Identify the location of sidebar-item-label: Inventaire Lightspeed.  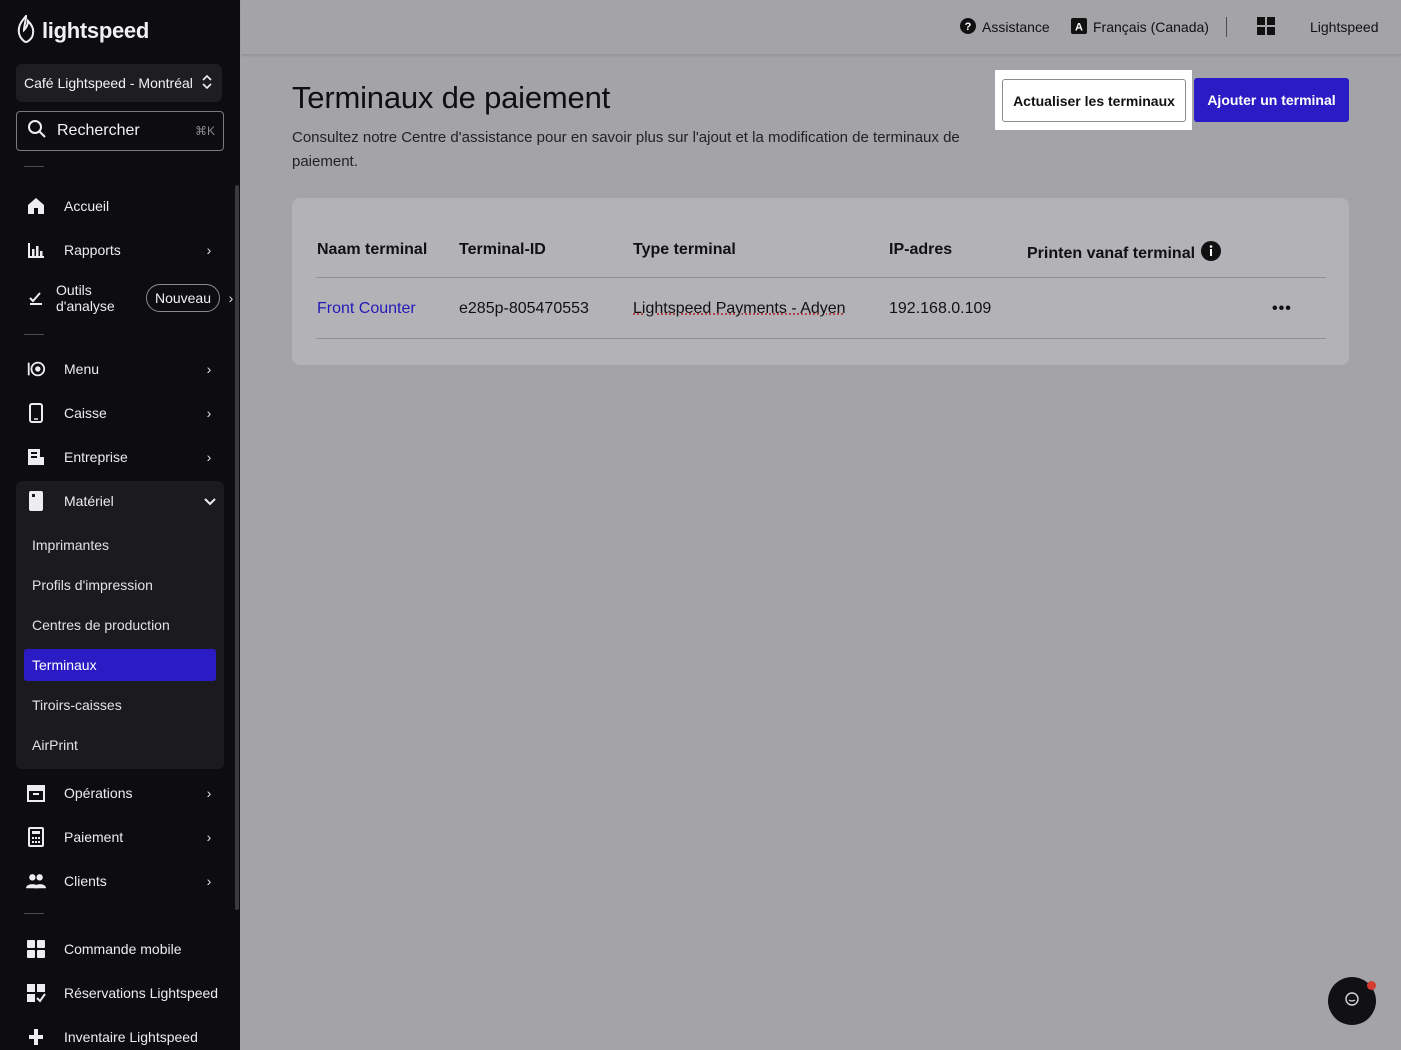
(131, 1037).